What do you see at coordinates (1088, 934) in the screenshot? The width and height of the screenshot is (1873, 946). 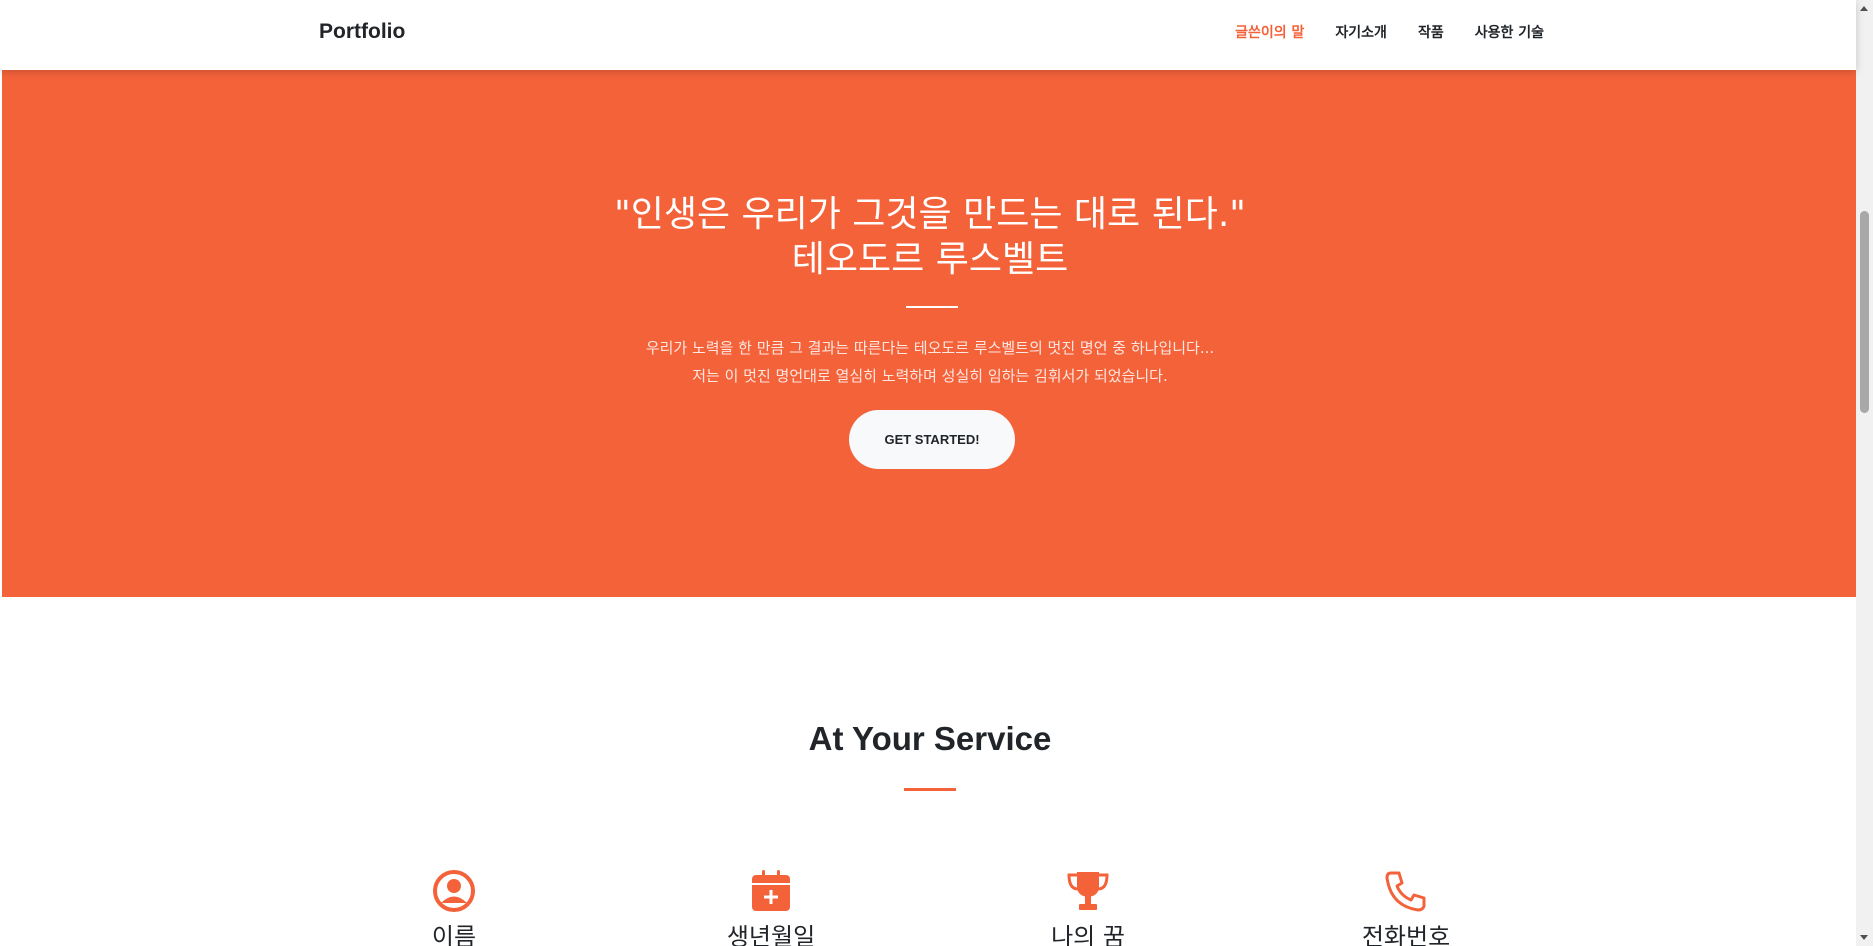 I see `service-label-dream: 나의 꿈` at bounding box center [1088, 934].